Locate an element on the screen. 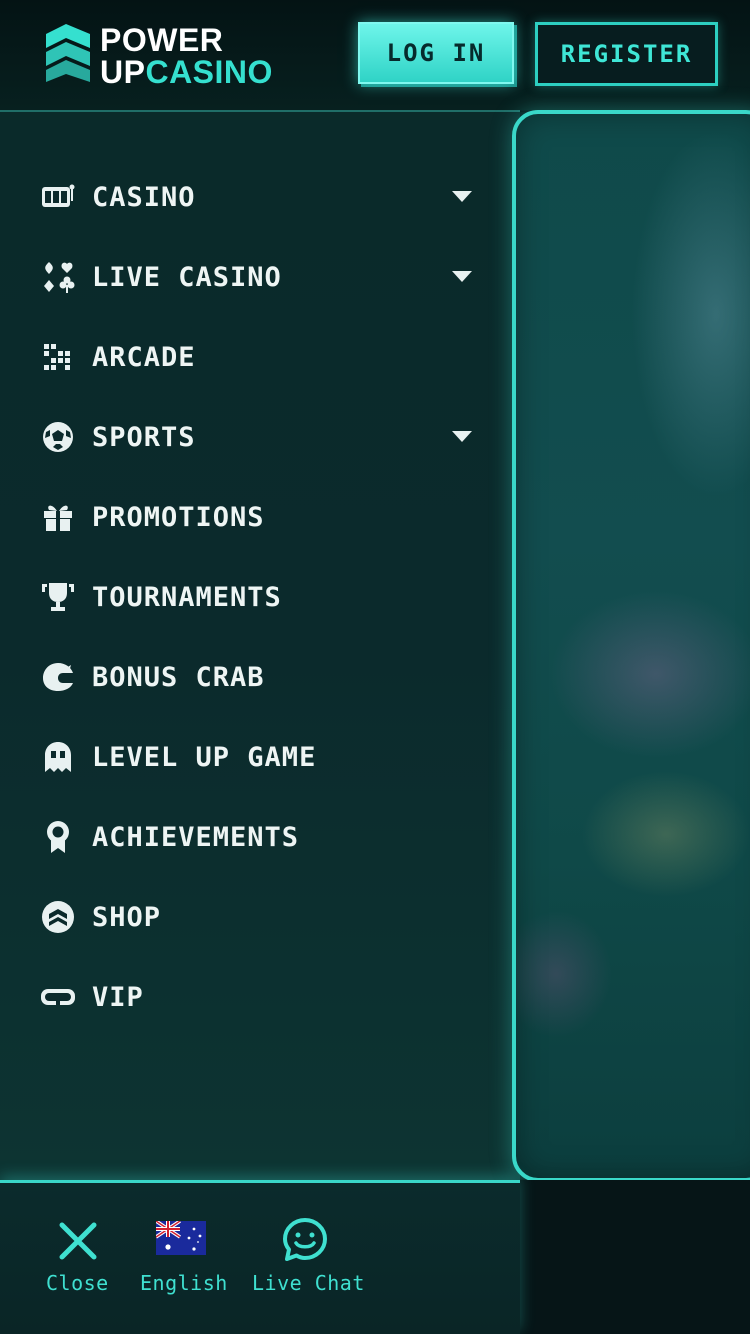 The image size is (750, 1334). logo-text-upcasino: UPCASINO is located at coordinates (186, 72).